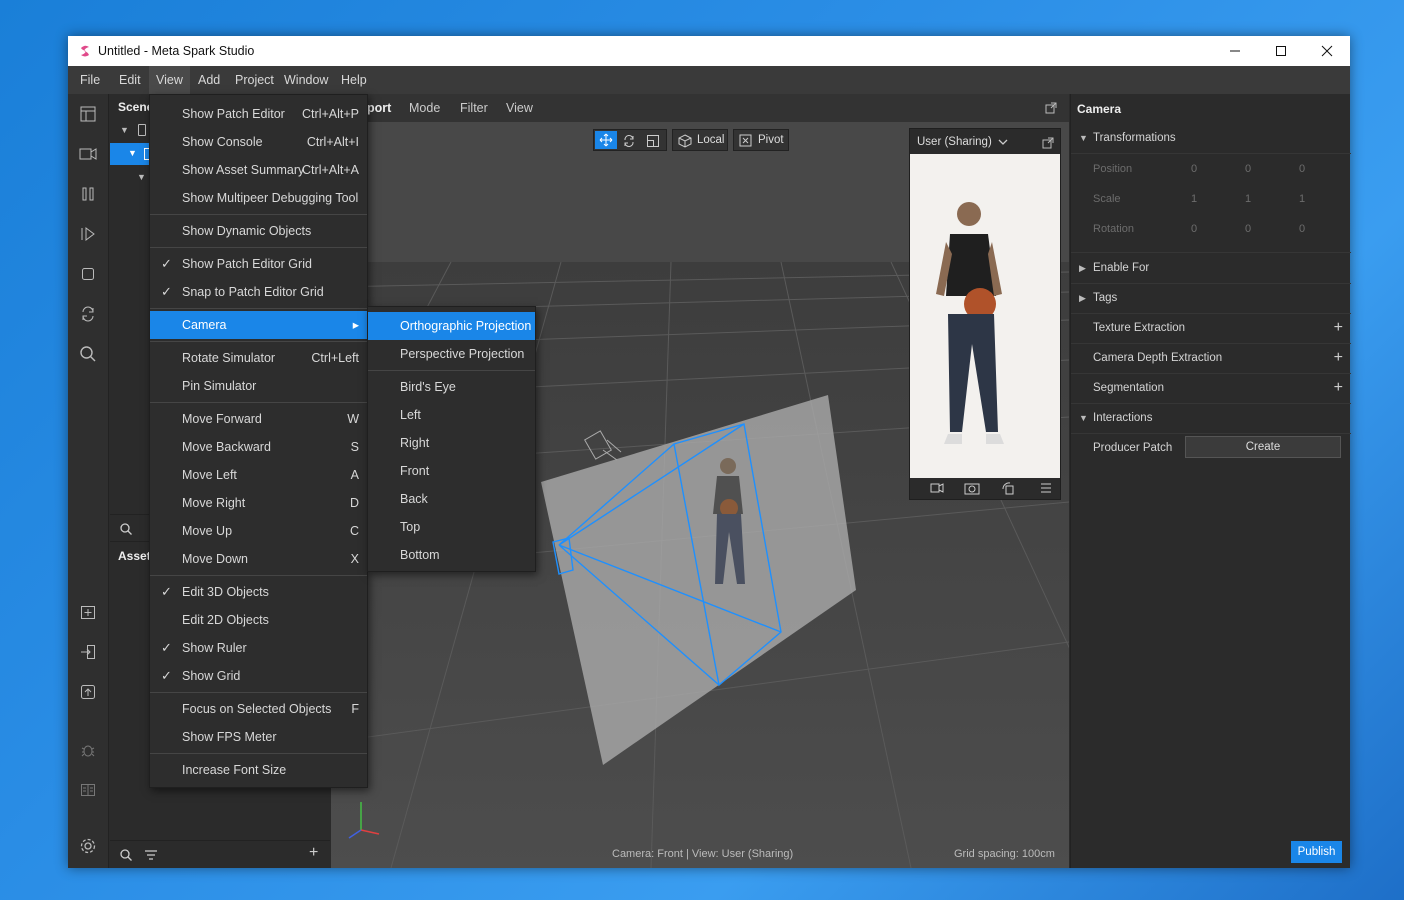  I want to click on scale-z: 1, so click(1302, 199).